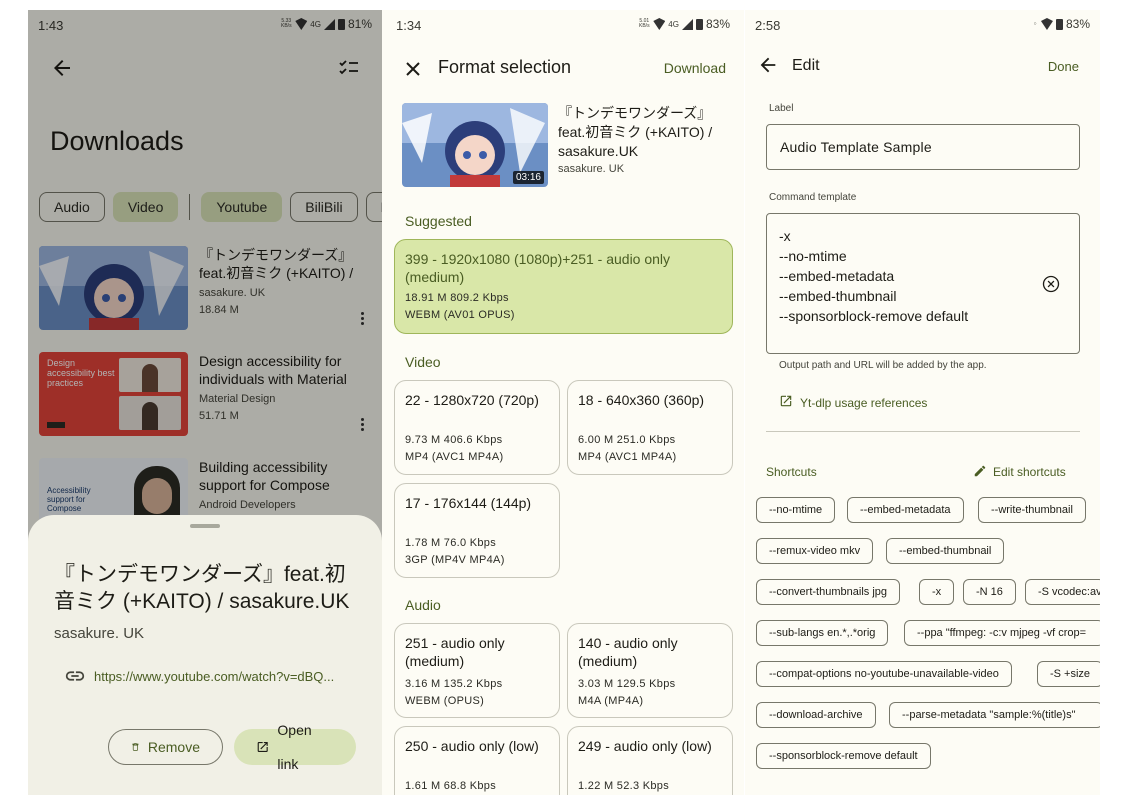 The image size is (1122, 800). I want to click on link-icon, so click(75, 676).